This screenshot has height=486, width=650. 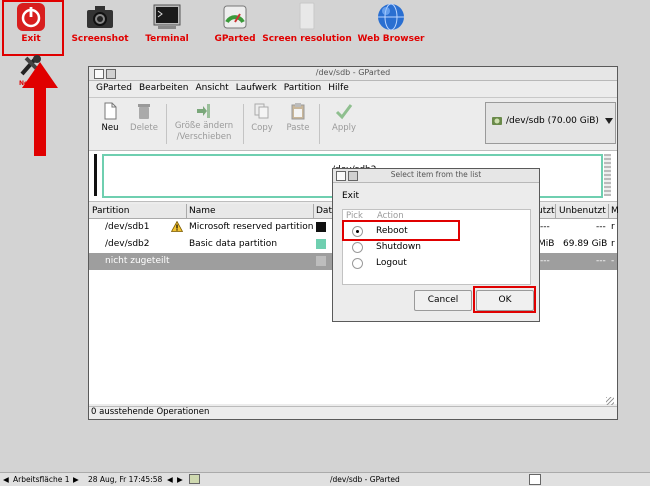 I want to click on copy-button: Copy, so click(x=262, y=118).